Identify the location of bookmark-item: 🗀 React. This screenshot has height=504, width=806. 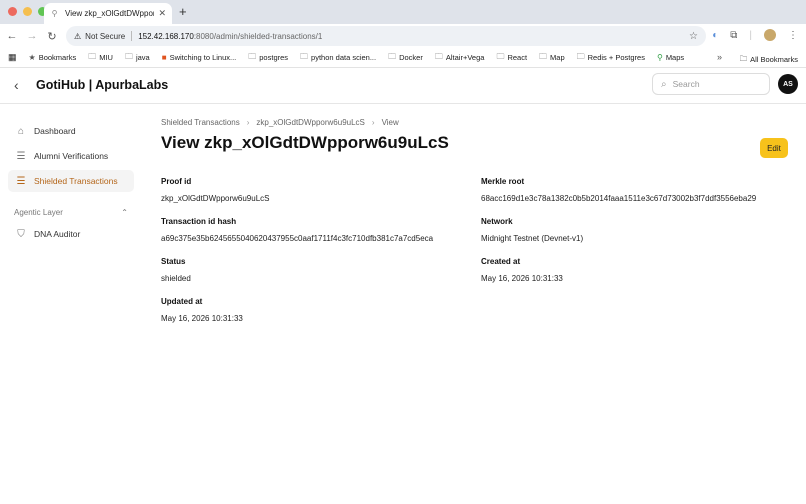
(511, 58).